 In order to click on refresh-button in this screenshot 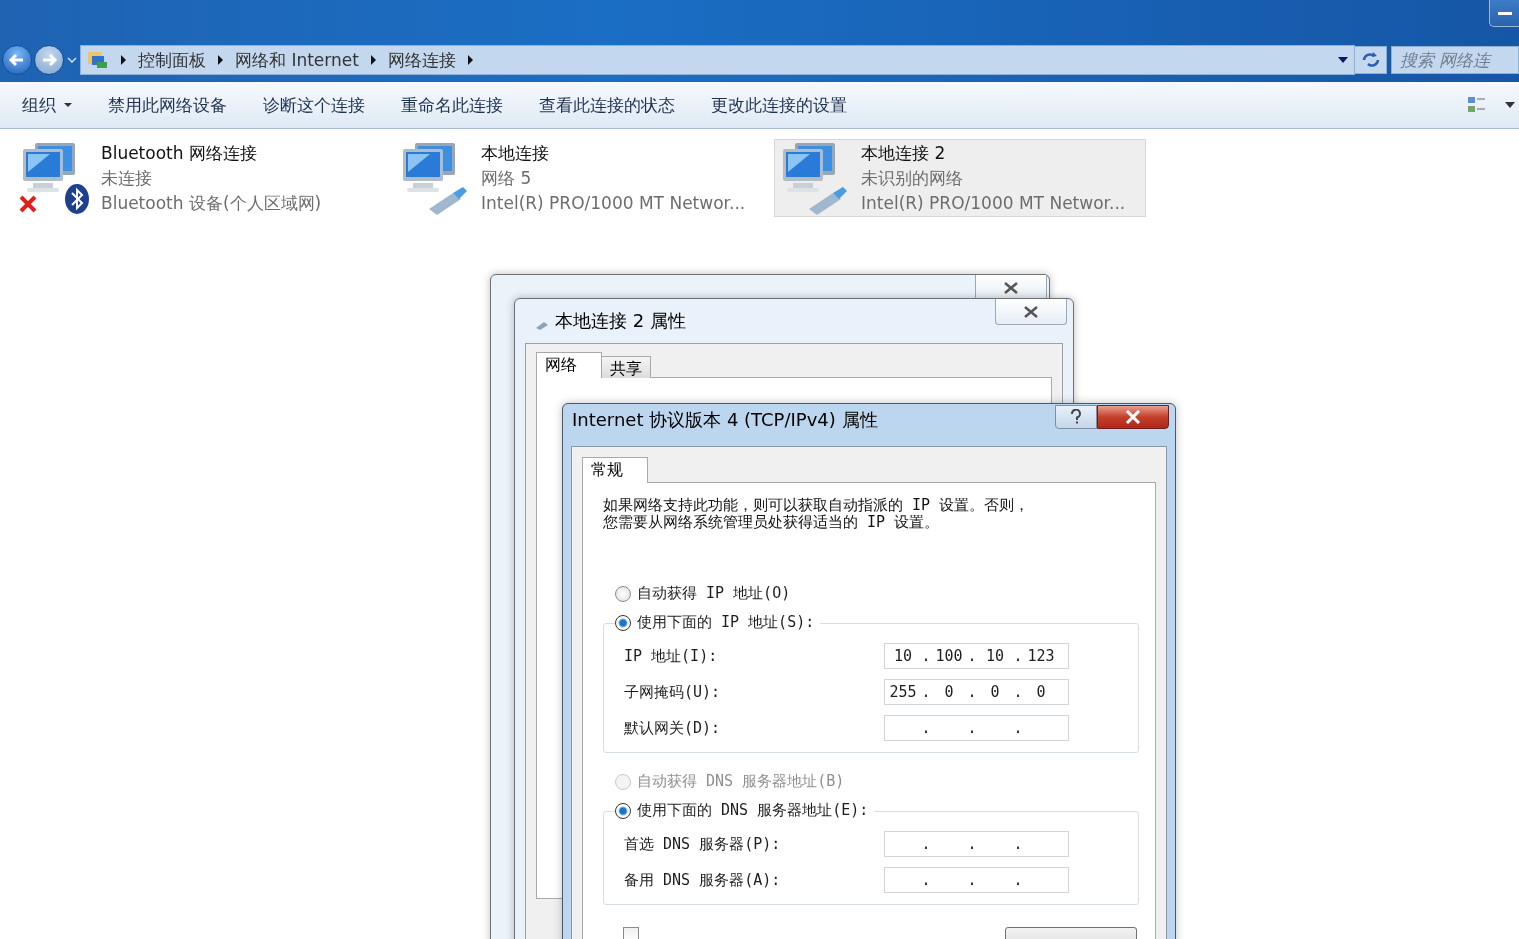, I will do `click(1371, 60)`.